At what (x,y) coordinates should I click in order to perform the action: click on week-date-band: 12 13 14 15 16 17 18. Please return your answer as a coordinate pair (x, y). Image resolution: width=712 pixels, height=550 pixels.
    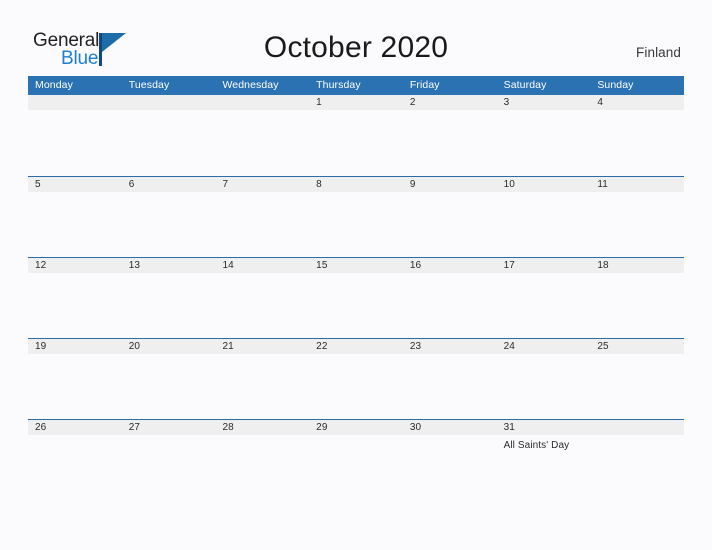
    Looking at the image, I should click on (356, 265).